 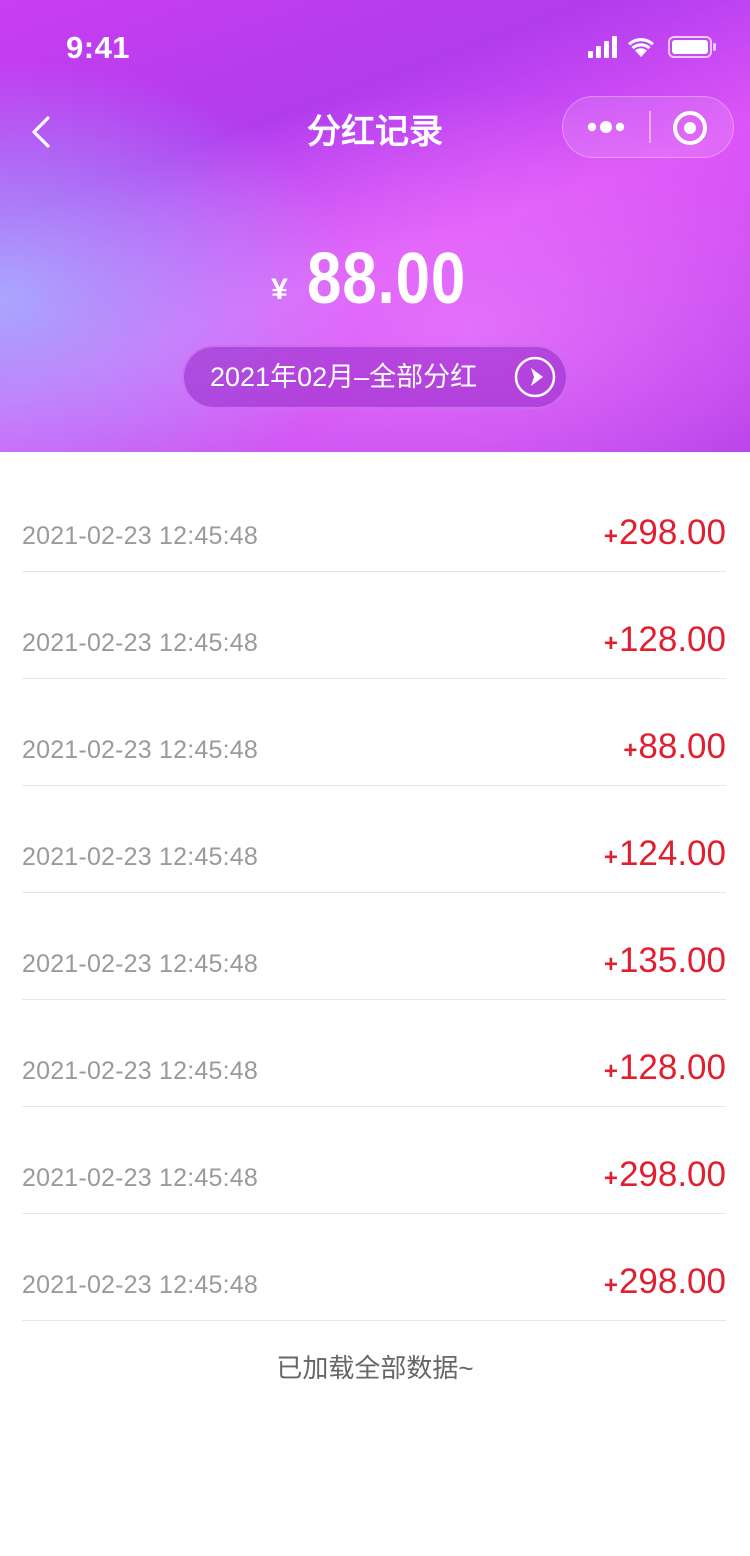 What do you see at coordinates (279, 289) in the screenshot?
I see `currency-symbol: ¥` at bounding box center [279, 289].